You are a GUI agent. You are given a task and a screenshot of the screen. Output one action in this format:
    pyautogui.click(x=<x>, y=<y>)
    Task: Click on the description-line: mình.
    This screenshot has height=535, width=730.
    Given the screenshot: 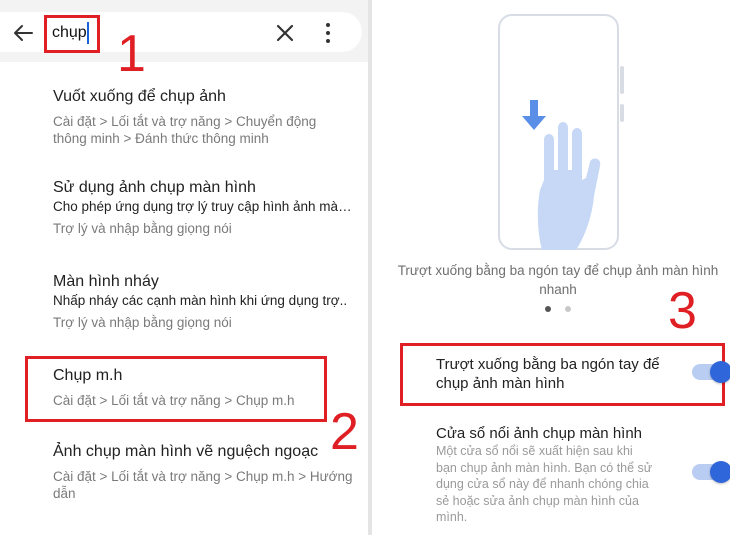 What is the action you would take?
    pyautogui.click(x=452, y=517)
    